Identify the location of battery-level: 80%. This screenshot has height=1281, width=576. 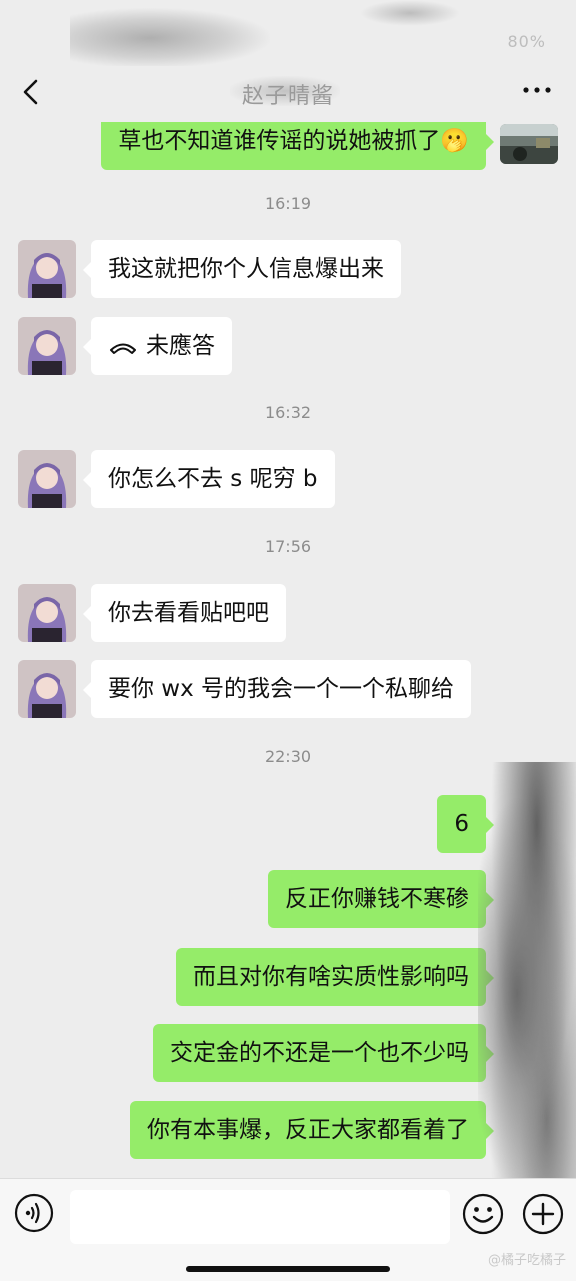
(526, 41).